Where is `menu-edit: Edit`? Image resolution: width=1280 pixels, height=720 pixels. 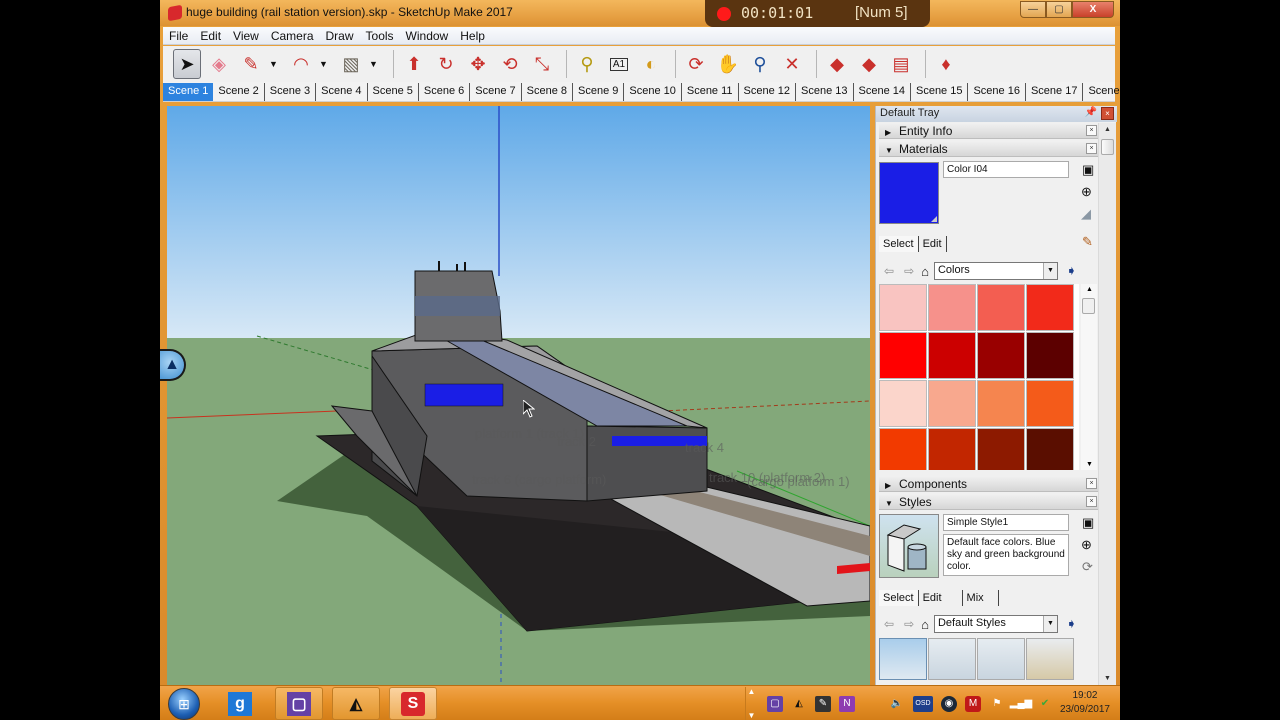
menu-edit: Edit is located at coordinates (210, 36).